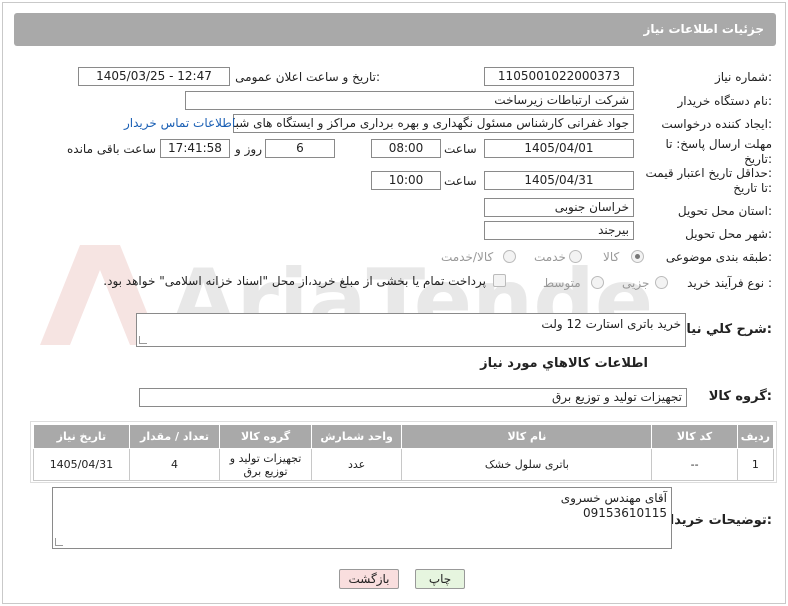  Describe the element at coordinates (265, 436) in the screenshot. I see `col-header-group: گروه کالا` at that location.